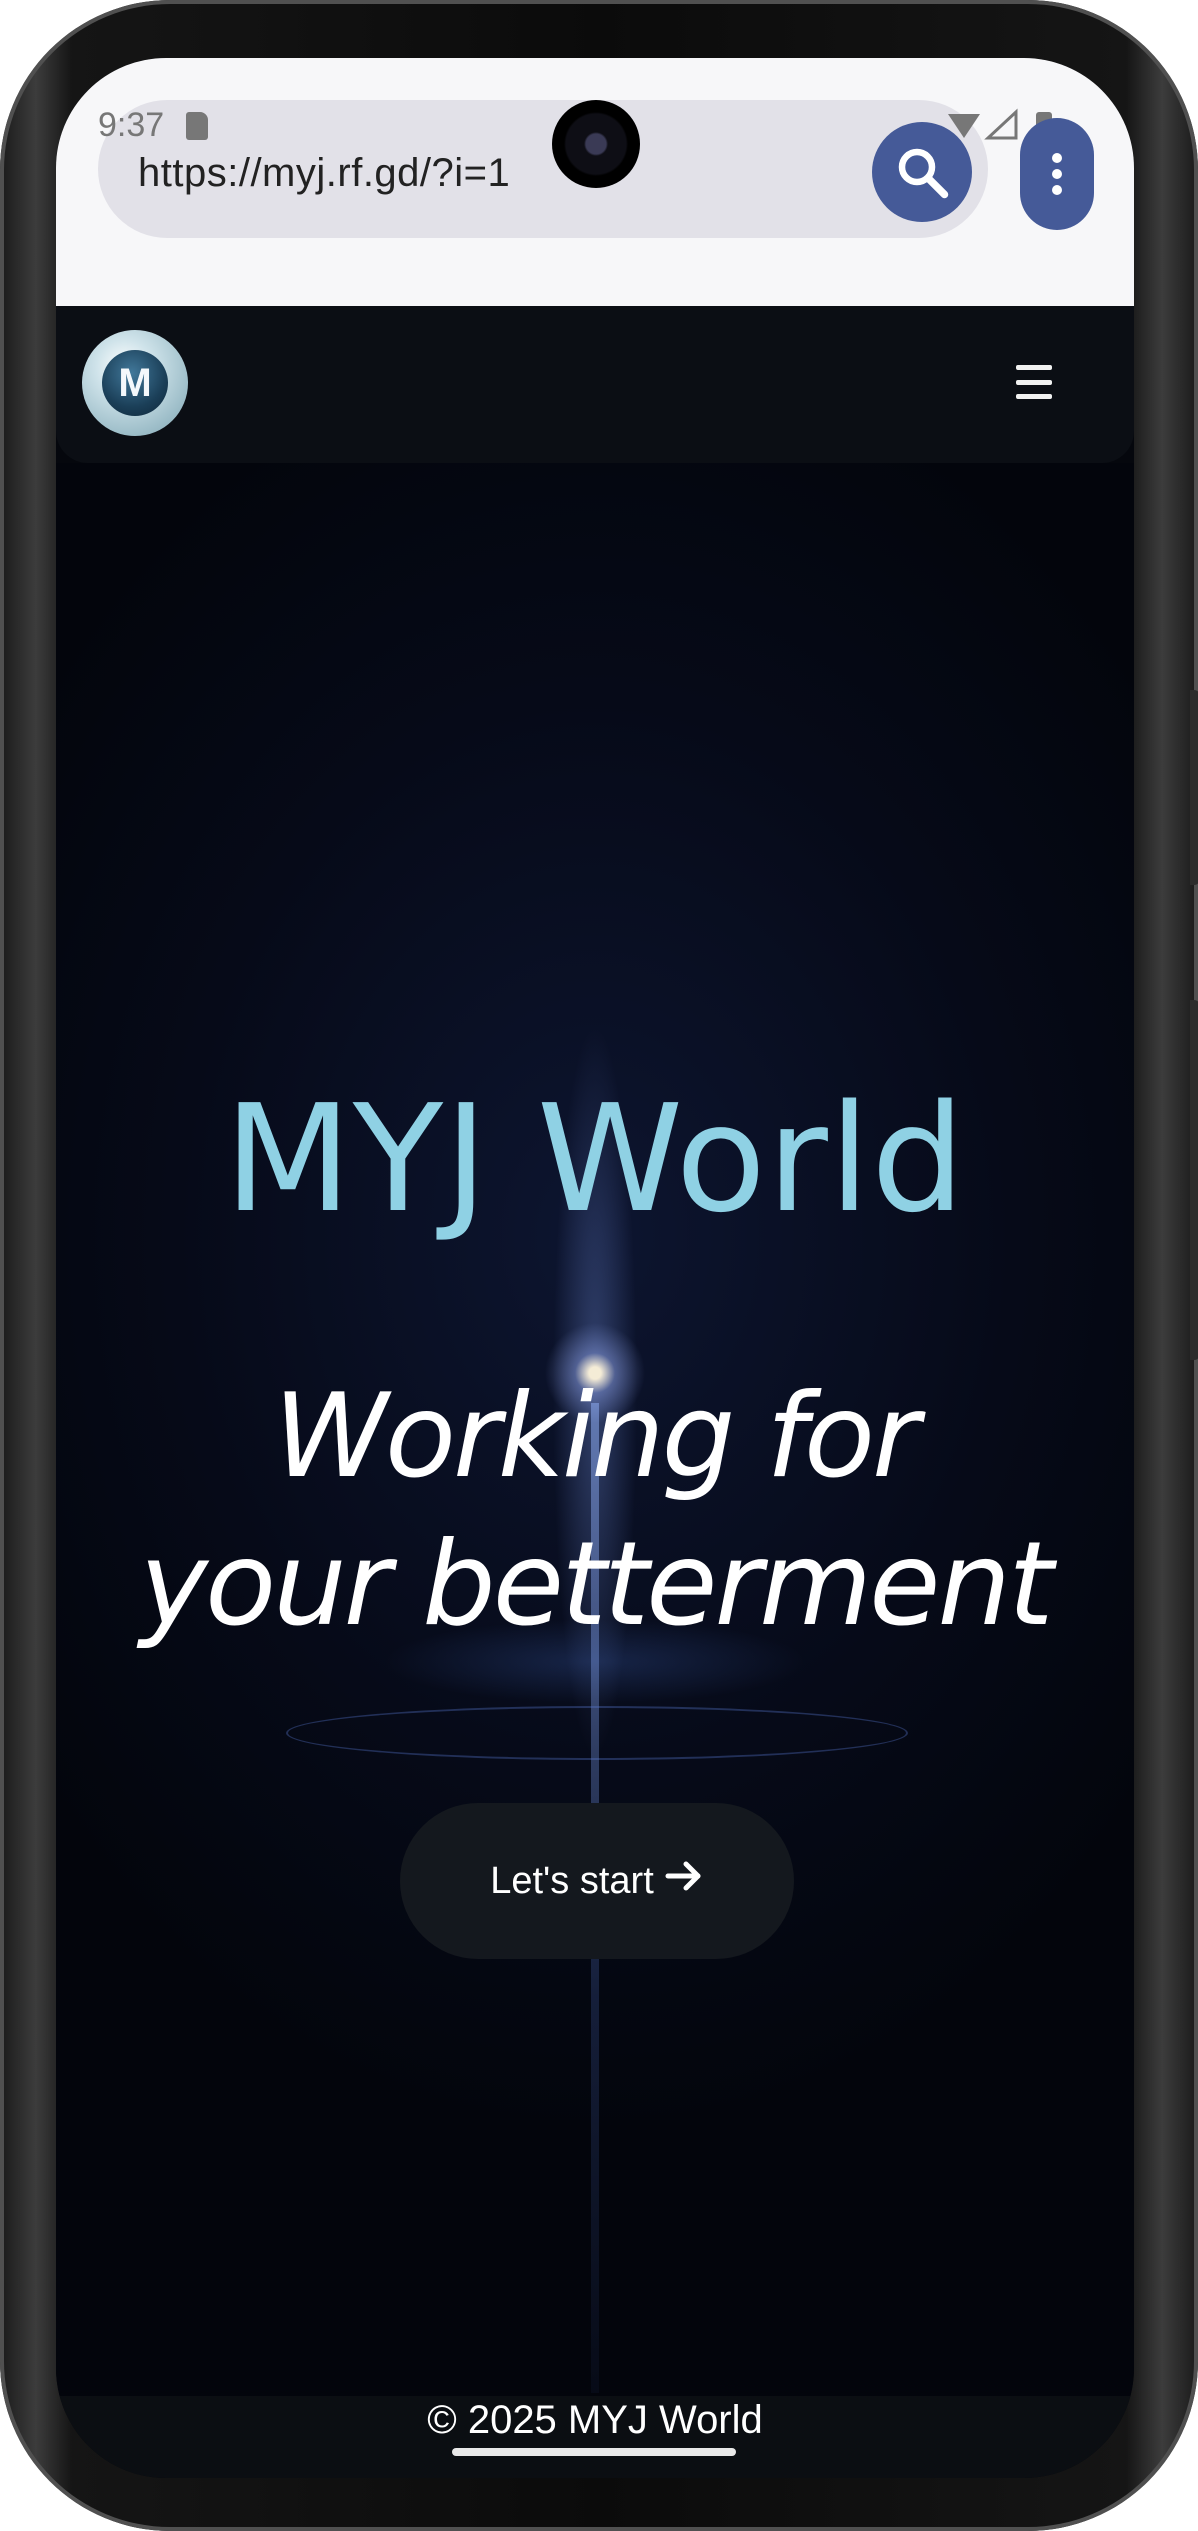 The image size is (1198, 2531). Describe the element at coordinates (684, 1881) in the screenshot. I see `arrow-right-icon` at that location.